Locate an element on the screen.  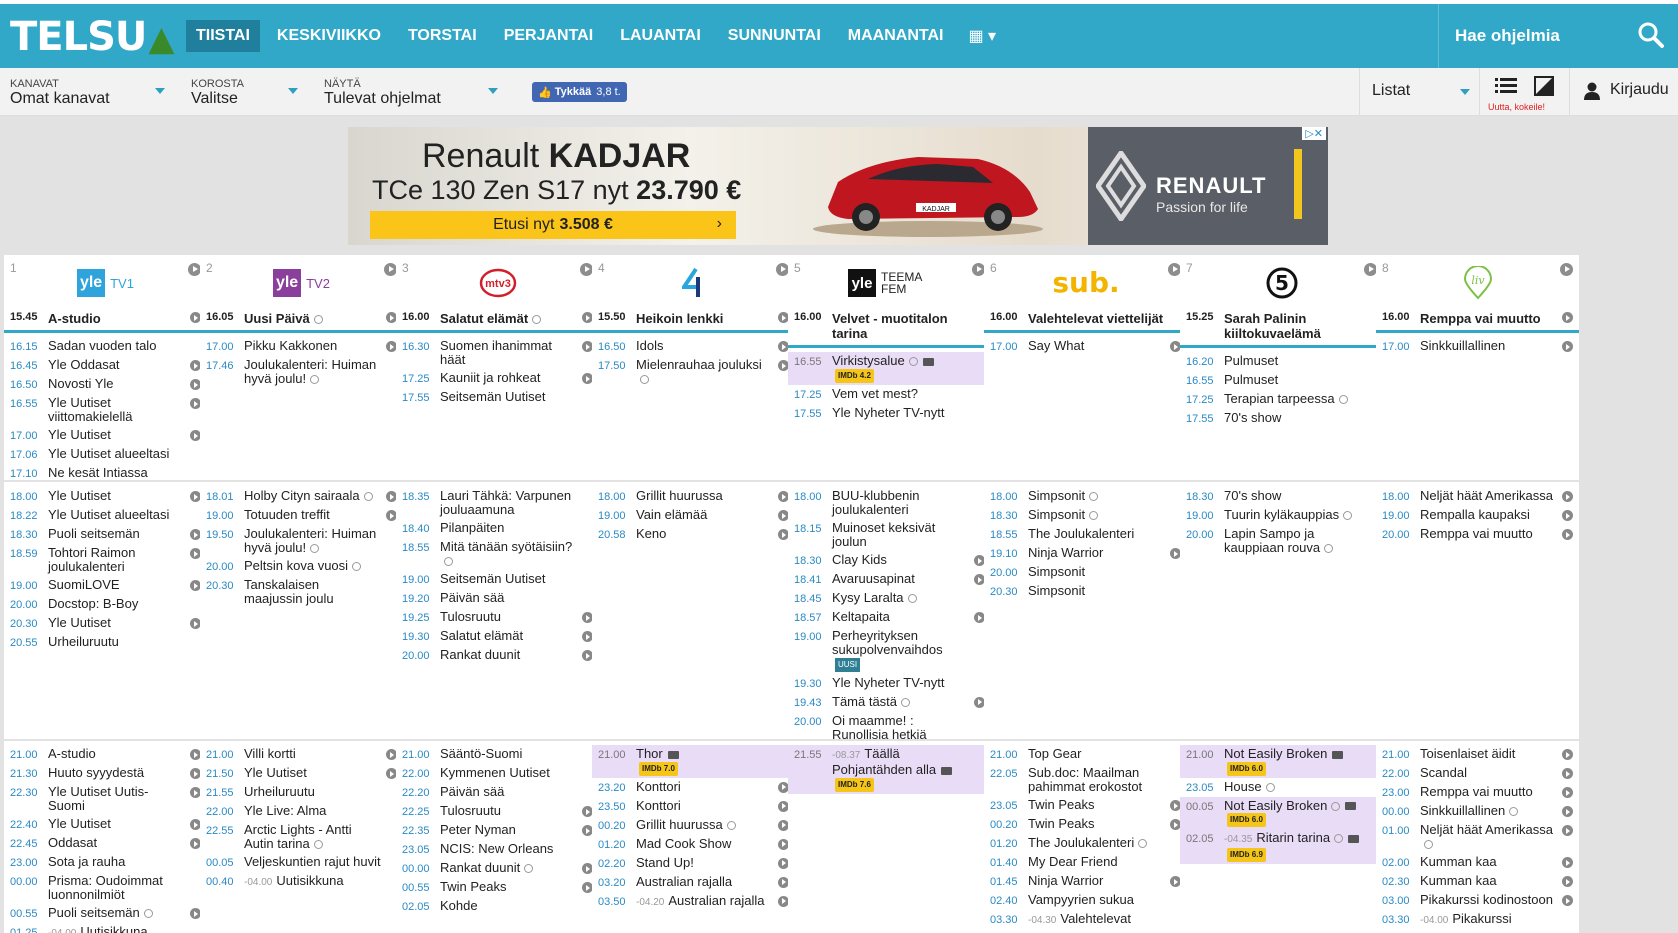
program-row: 19.43 Tämä tästä is located at coordinates (889, 702).